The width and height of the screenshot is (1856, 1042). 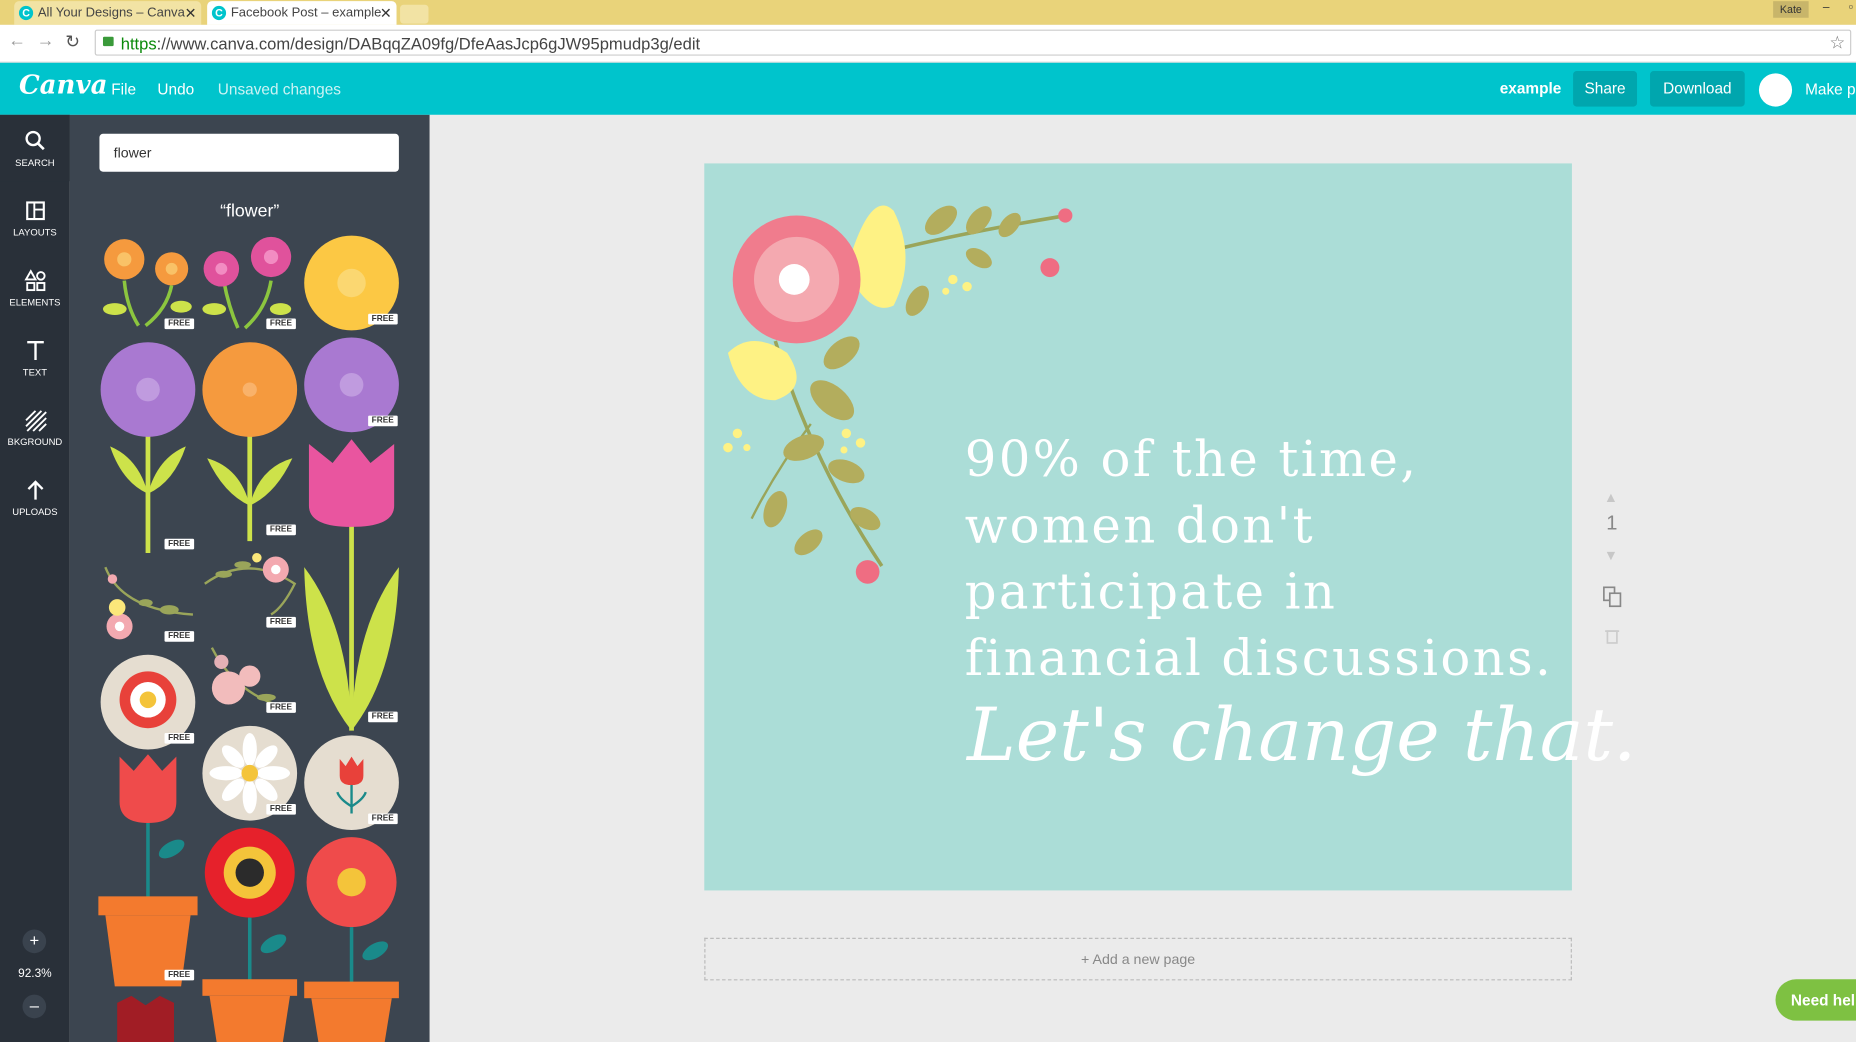 I want to click on uploads-icon, so click(x=34, y=490).